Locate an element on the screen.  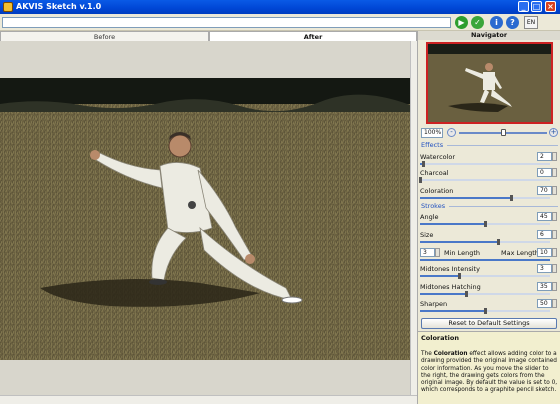
coloration-field: 70 is located at coordinates (544, 190).